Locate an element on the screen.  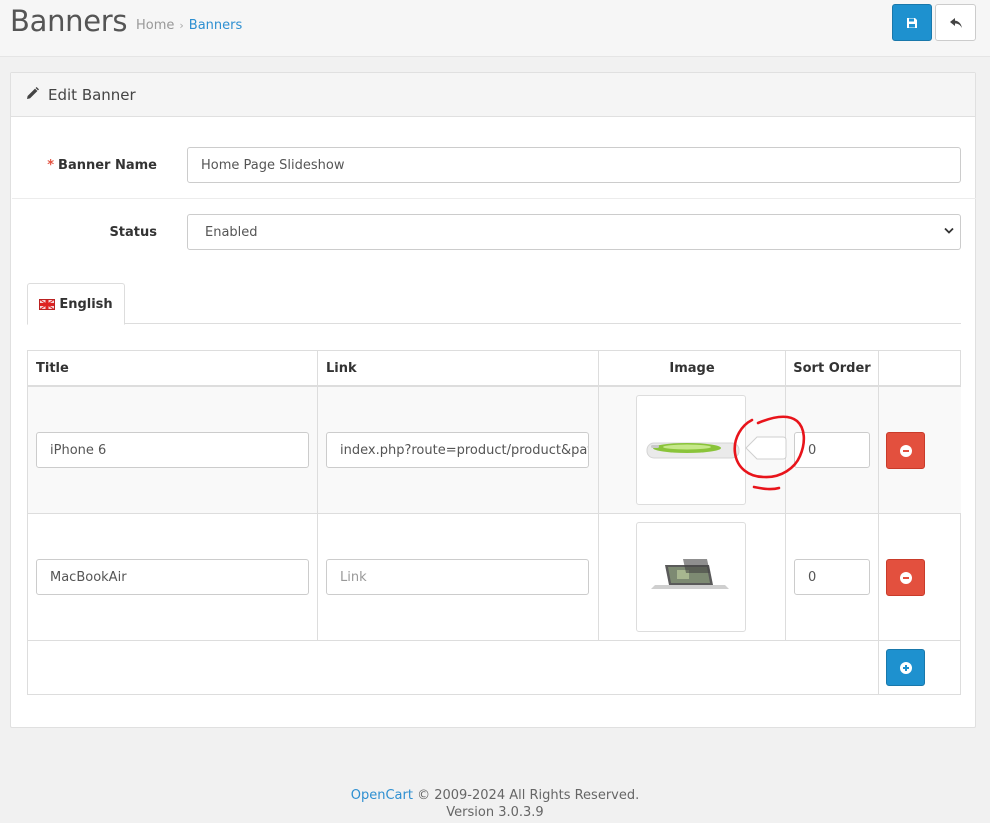
save-button is located at coordinates (912, 22).